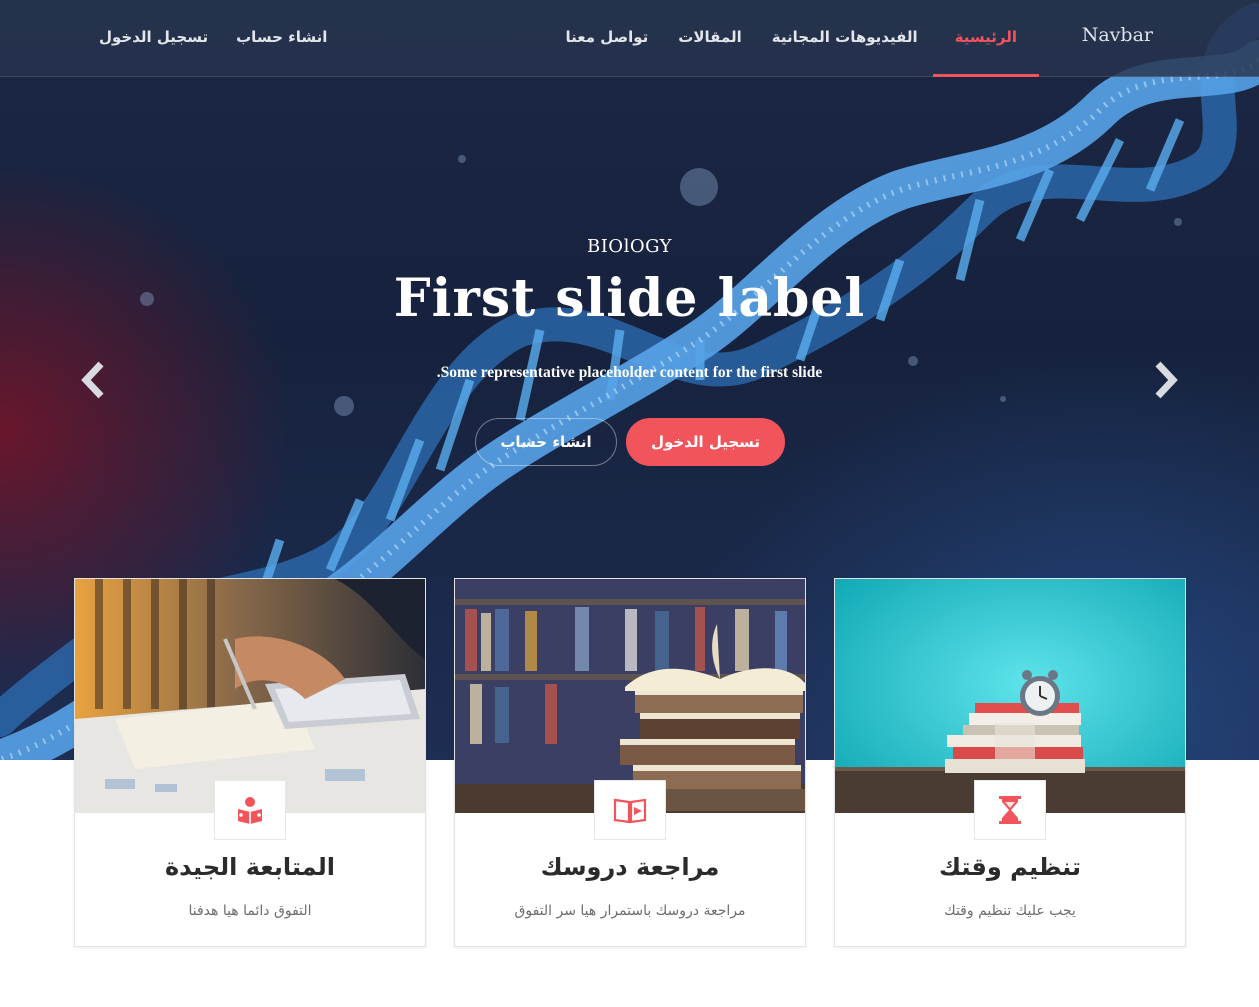 This screenshot has height=1007, width=1259. I want to click on nav-link-articles: المقالات, so click(710, 38).